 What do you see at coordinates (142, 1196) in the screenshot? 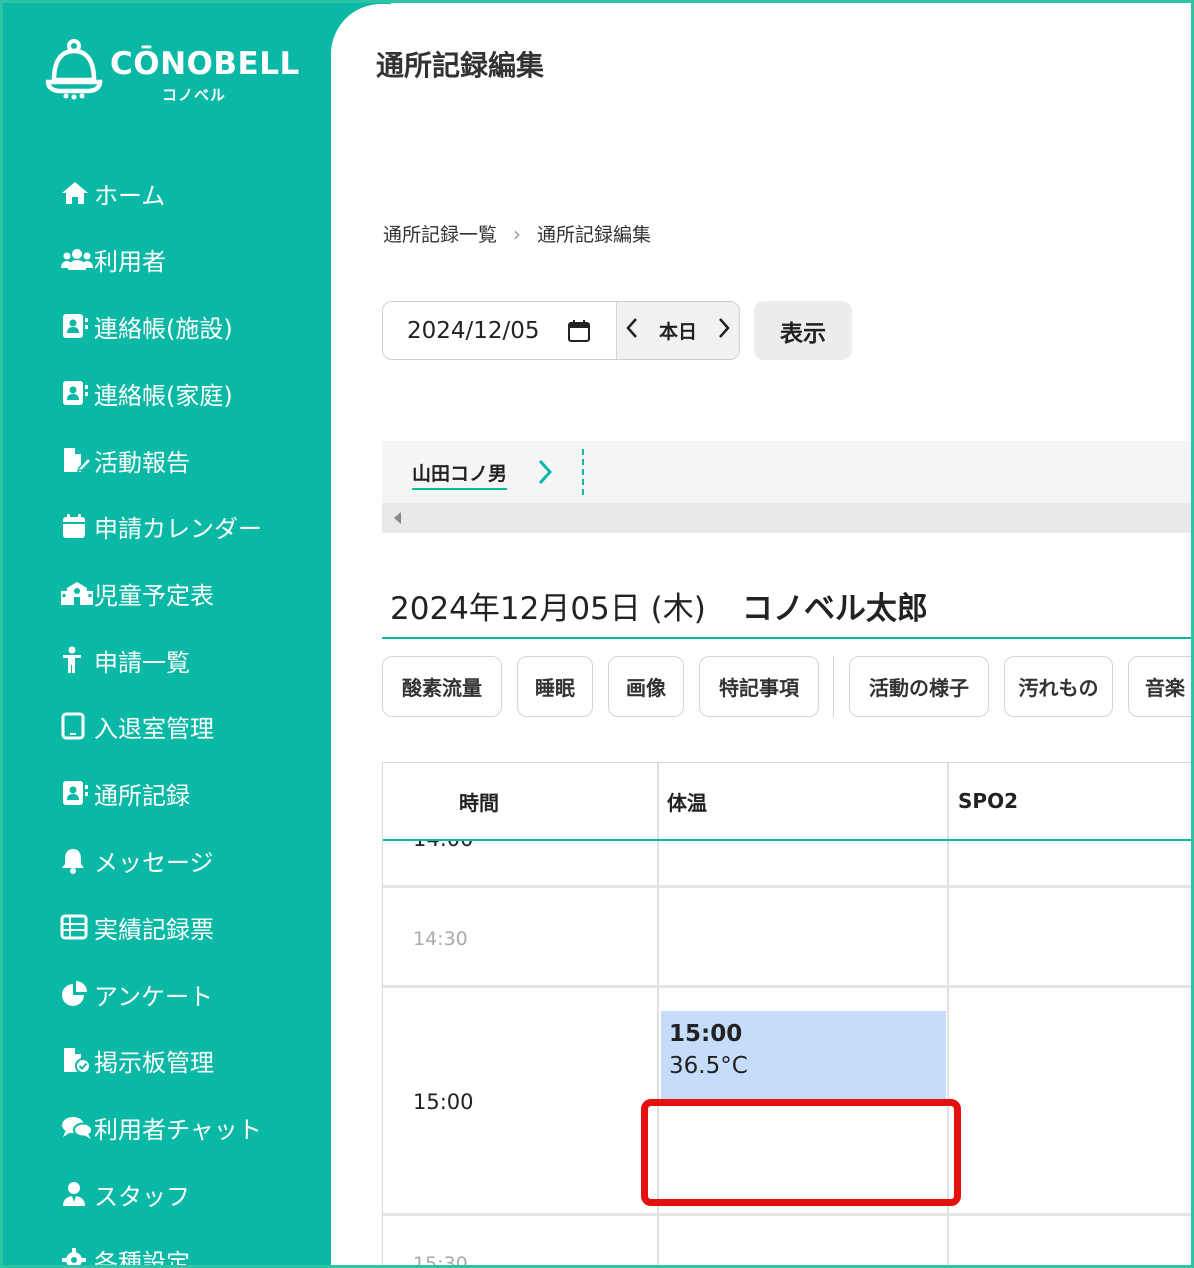
I see `nav-label: スタッフ` at bounding box center [142, 1196].